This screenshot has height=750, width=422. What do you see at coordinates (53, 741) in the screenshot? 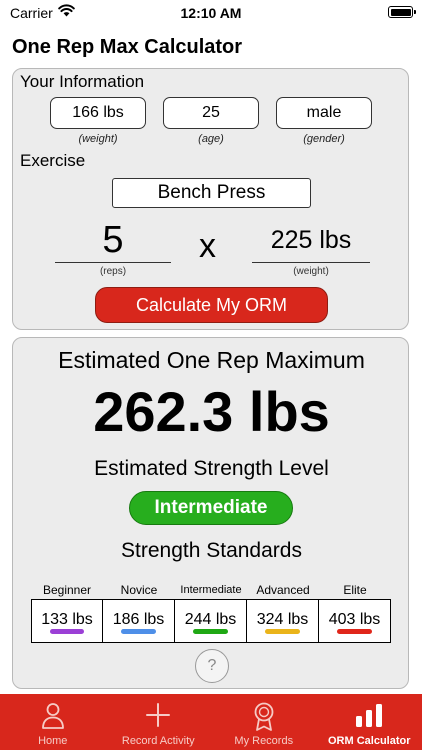
I see `tab-label: Home` at bounding box center [53, 741].